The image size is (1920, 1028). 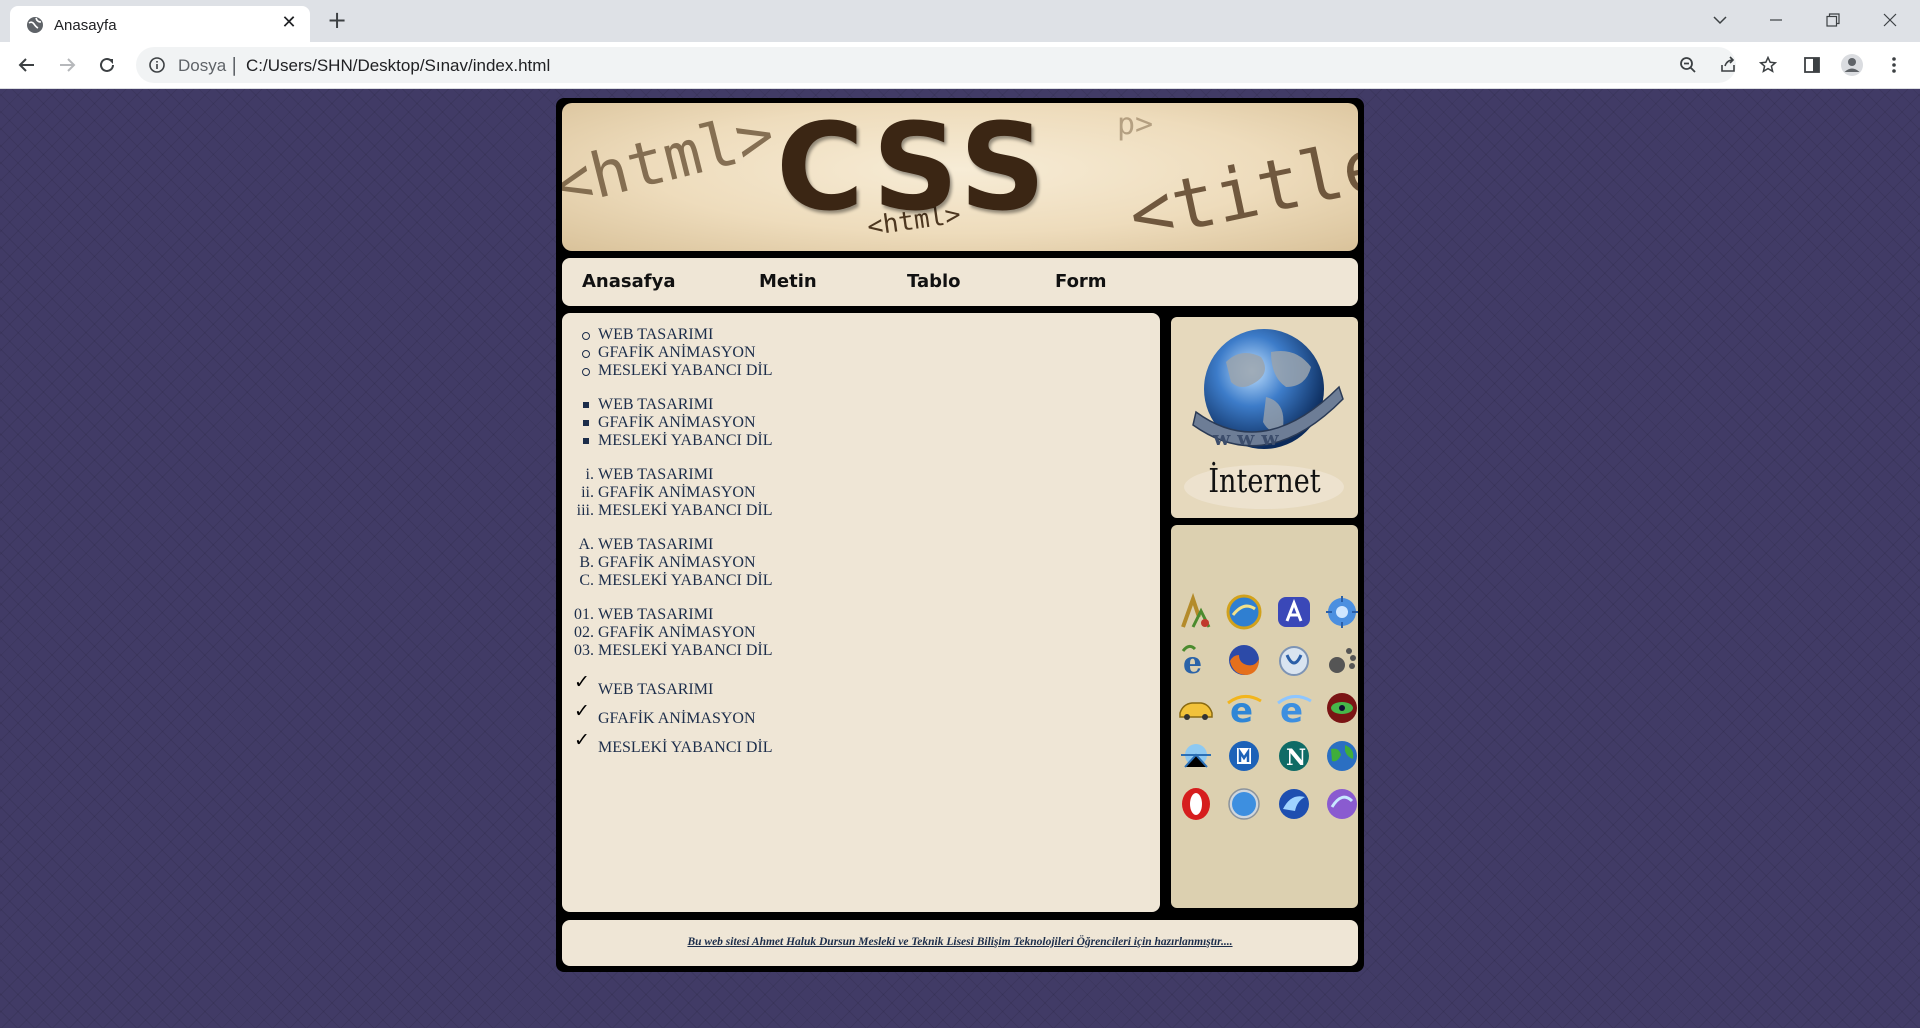 I want to click on internet-label: İnternet, so click(x=1264, y=480).